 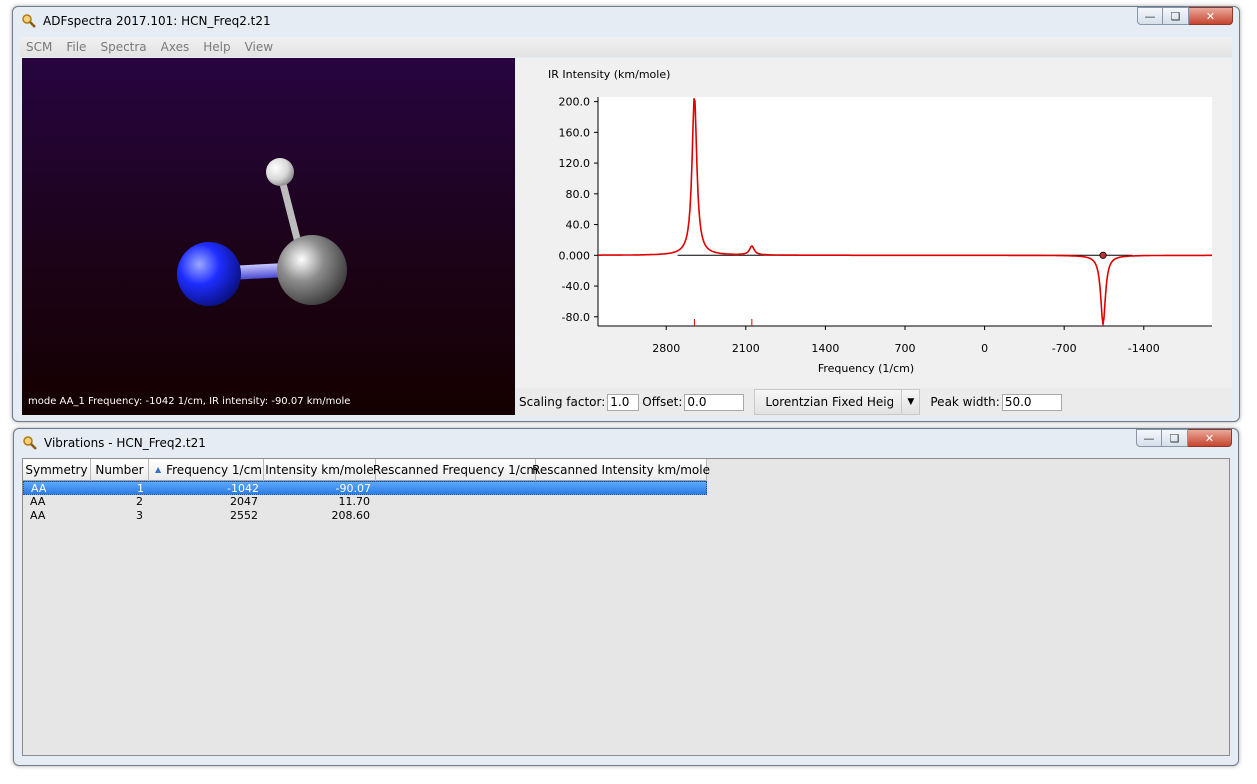 I want to click on table-row: AA 3 2552 208.60, so click(x=365, y=516).